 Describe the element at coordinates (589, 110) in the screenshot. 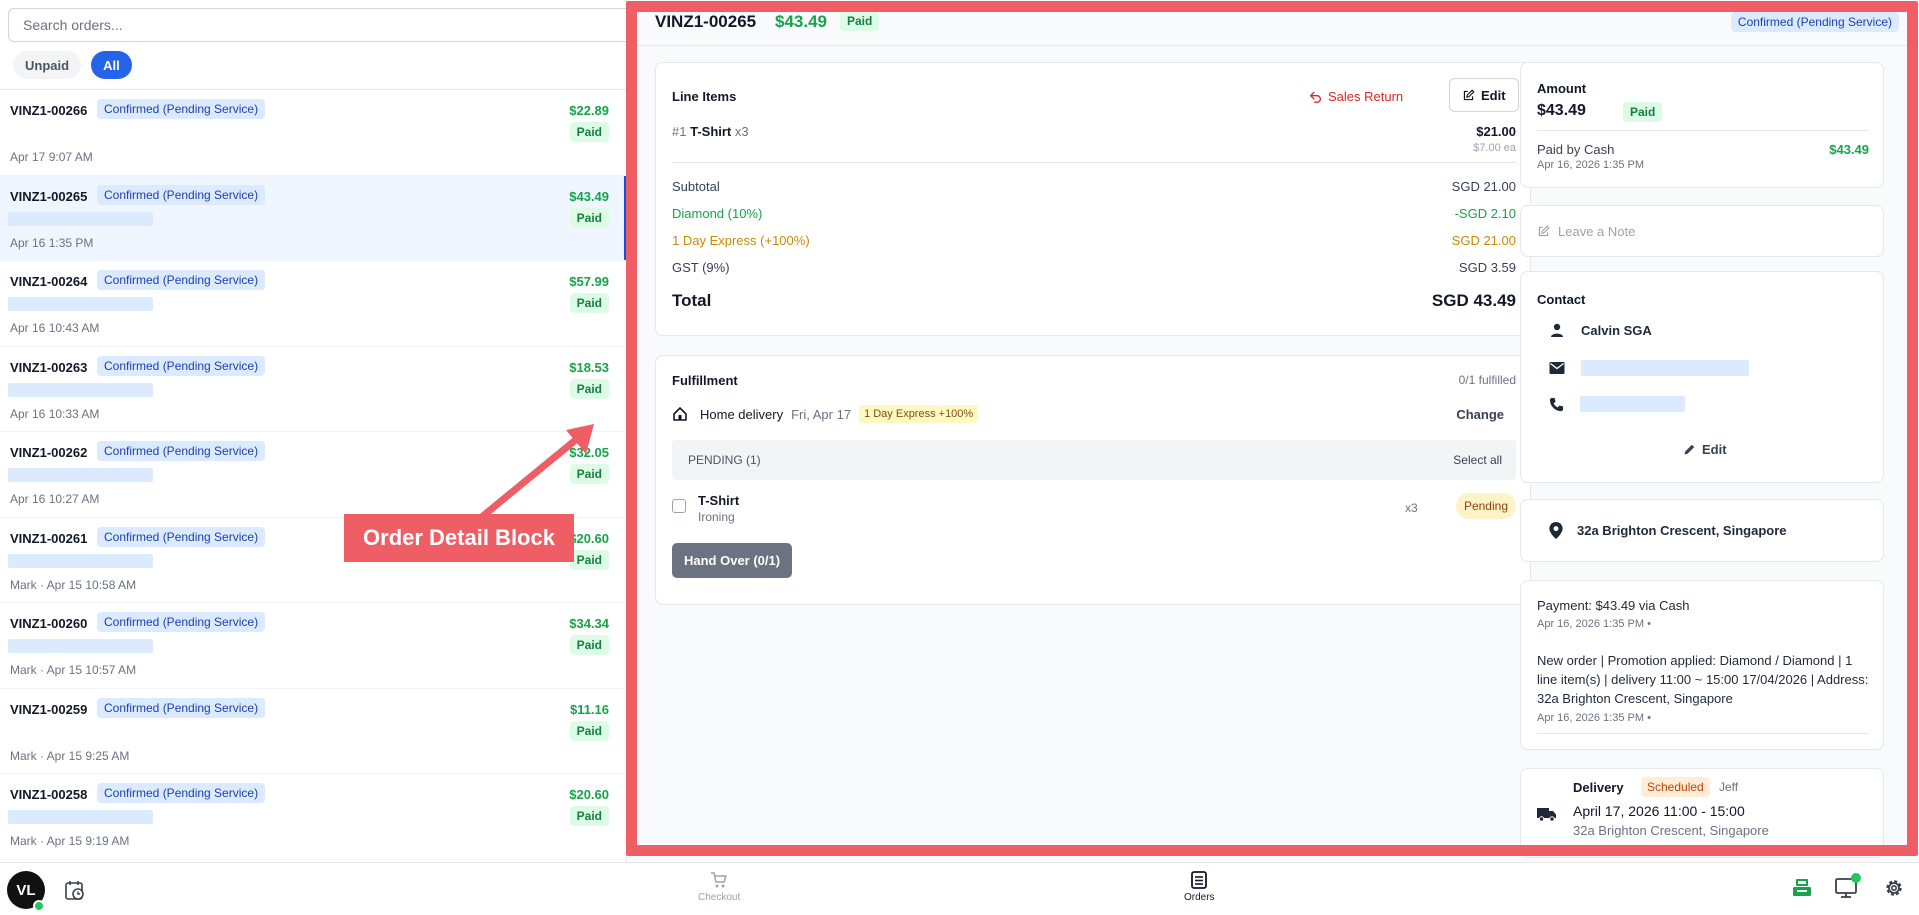

I see `order-amount: $22.89` at that location.